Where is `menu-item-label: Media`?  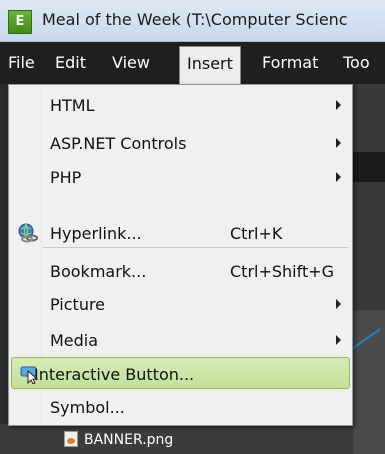
menu-item-label: Media is located at coordinates (74, 340).